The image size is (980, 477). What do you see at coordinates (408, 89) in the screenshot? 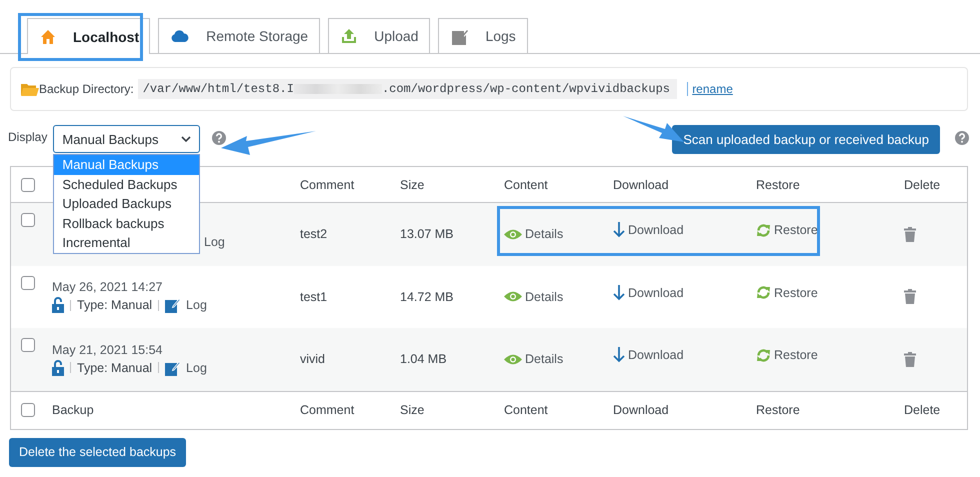
I see `directory-path: /var/www/html/test8.I .com/wordpress/wp-content/wpvividbackups` at bounding box center [408, 89].